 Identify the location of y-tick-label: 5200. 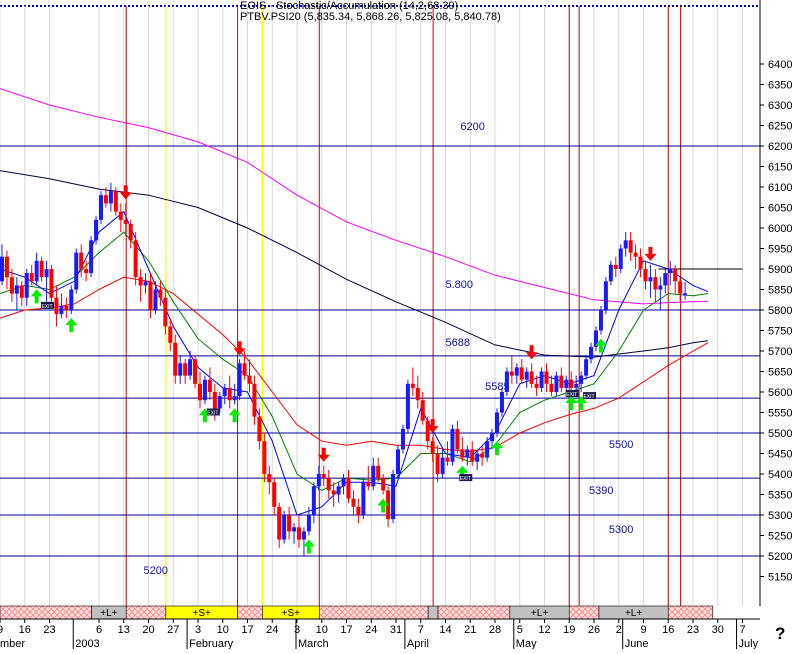
(780, 557).